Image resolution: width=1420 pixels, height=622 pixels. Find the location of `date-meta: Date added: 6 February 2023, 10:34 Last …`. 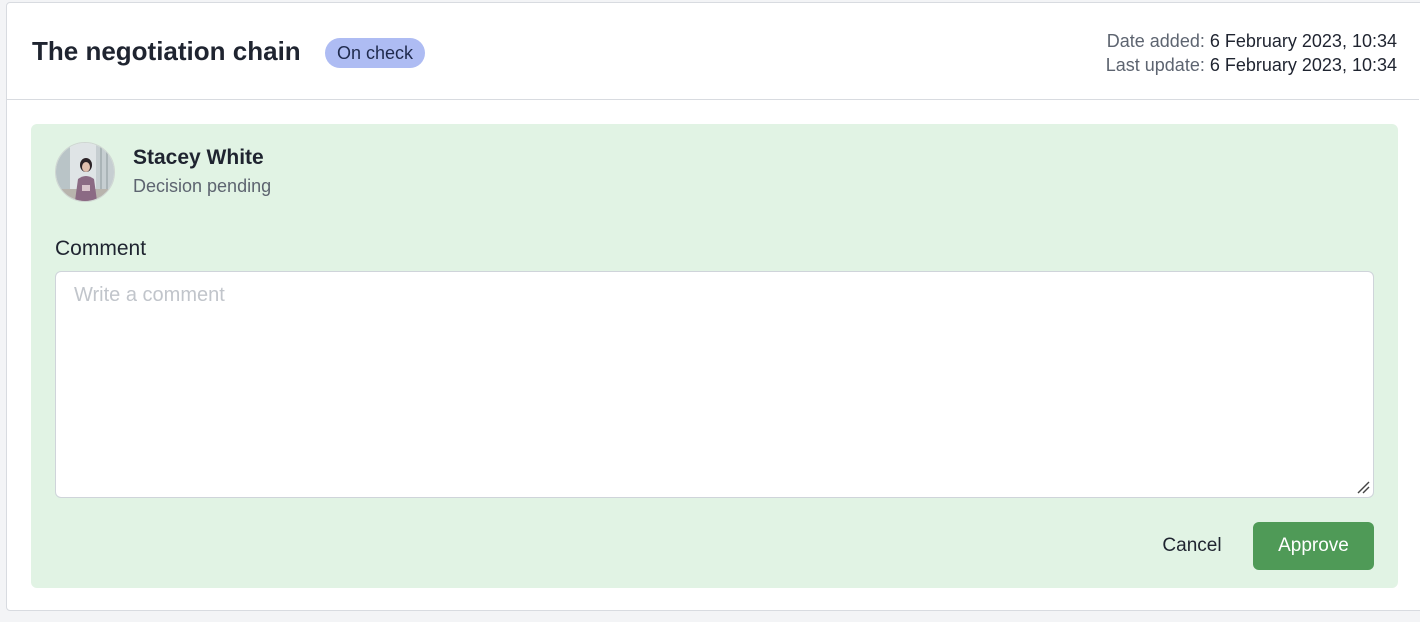

date-meta: Date added: 6 February 2023, 10:34 Last … is located at coordinates (1251, 53).